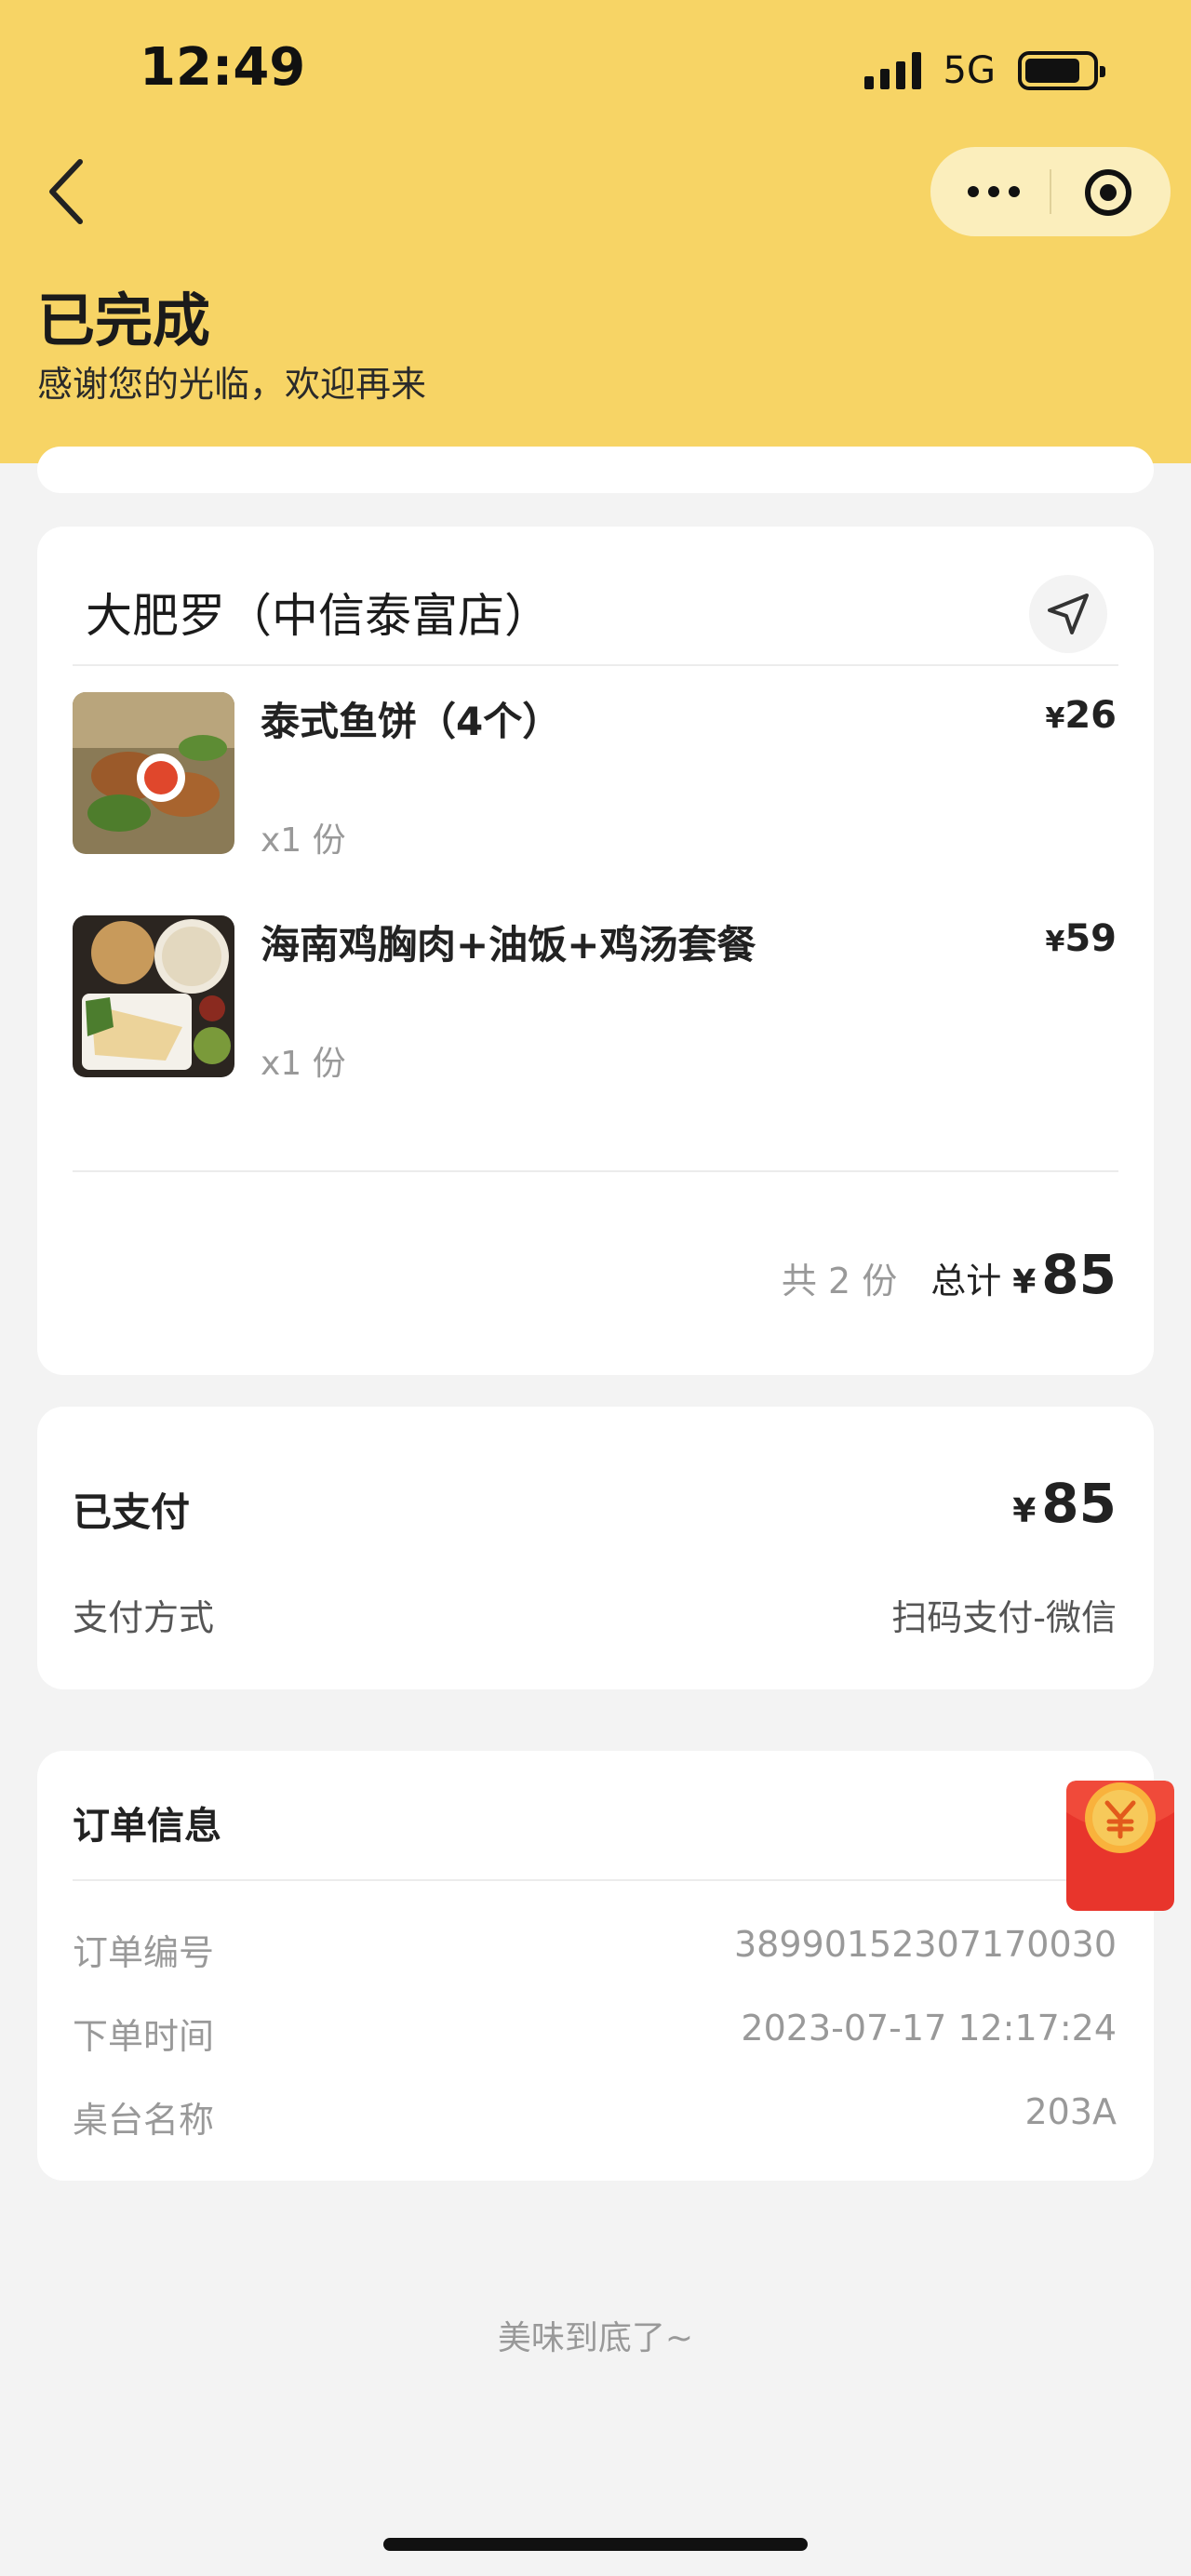 The height and width of the screenshot is (2576, 1191). I want to click on more-button, so click(994, 191).